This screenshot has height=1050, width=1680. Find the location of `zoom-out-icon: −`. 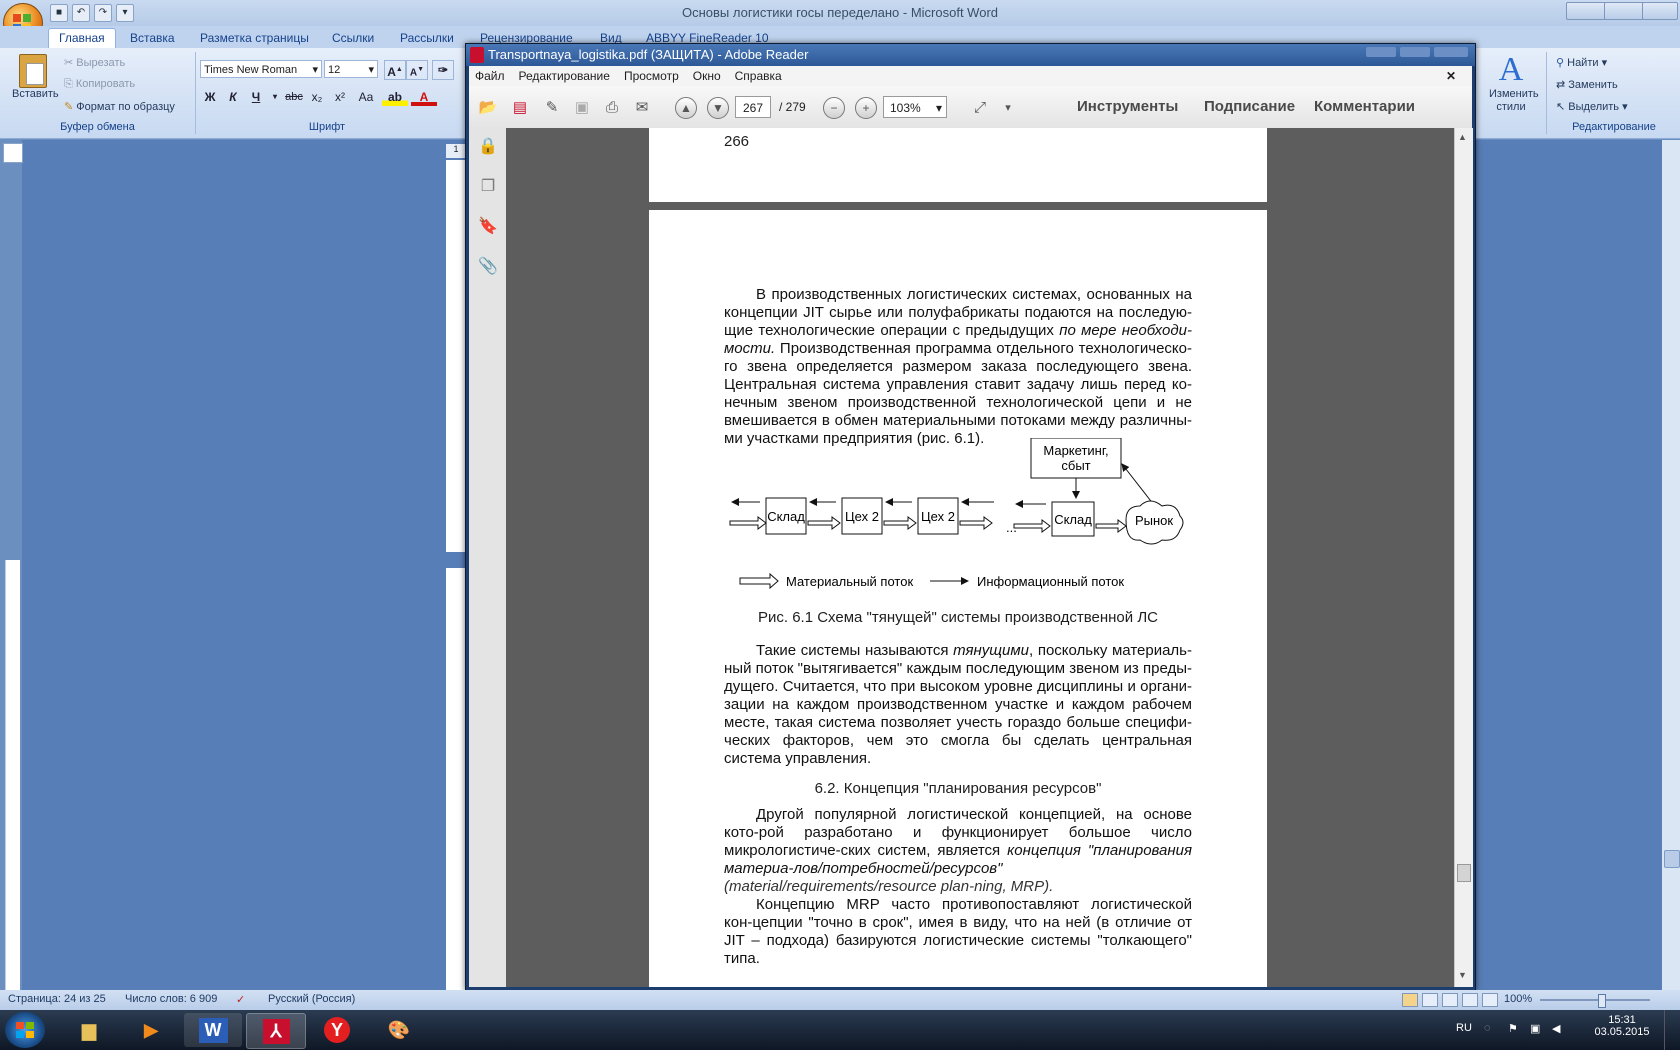

zoom-out-icon: − is located at coordinates (834, 108).